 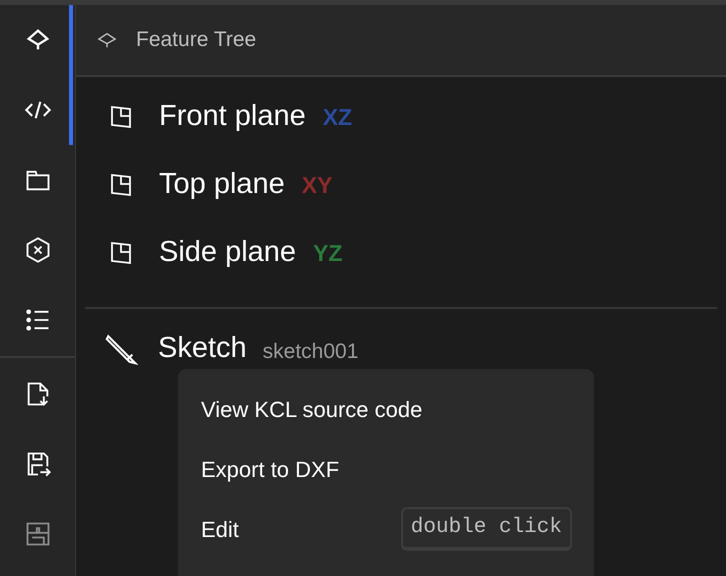 I want to click on sketch-label: Sketch, so click(x=202, y=349).